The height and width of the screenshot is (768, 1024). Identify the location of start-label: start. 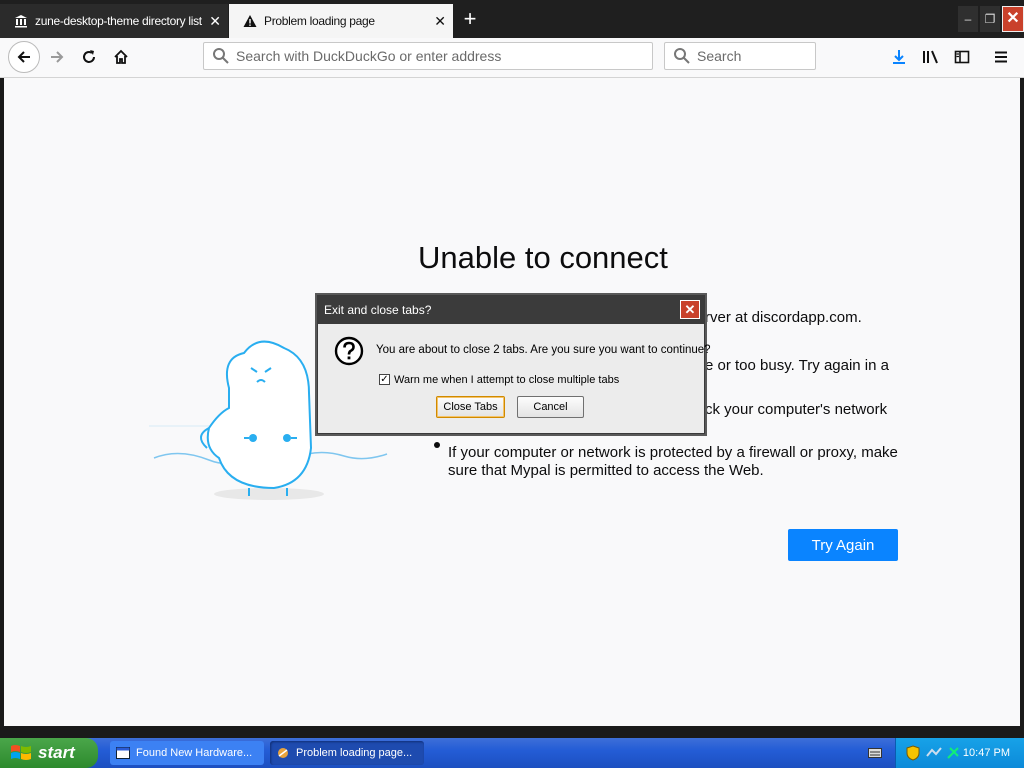
(56, 752).